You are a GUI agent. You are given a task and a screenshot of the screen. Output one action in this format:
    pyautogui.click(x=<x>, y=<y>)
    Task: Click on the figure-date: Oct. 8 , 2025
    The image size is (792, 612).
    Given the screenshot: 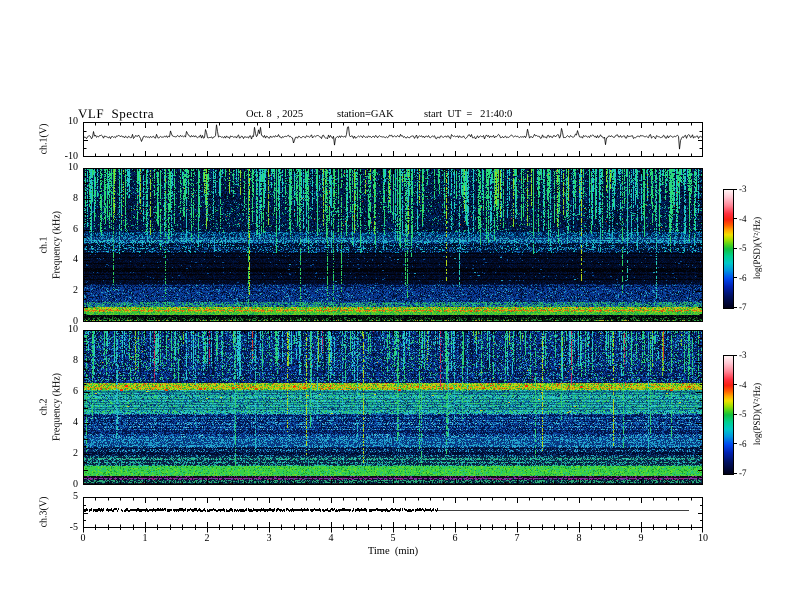 What is the action you would take?
    pyautogui.click(x=275, y=114)
    